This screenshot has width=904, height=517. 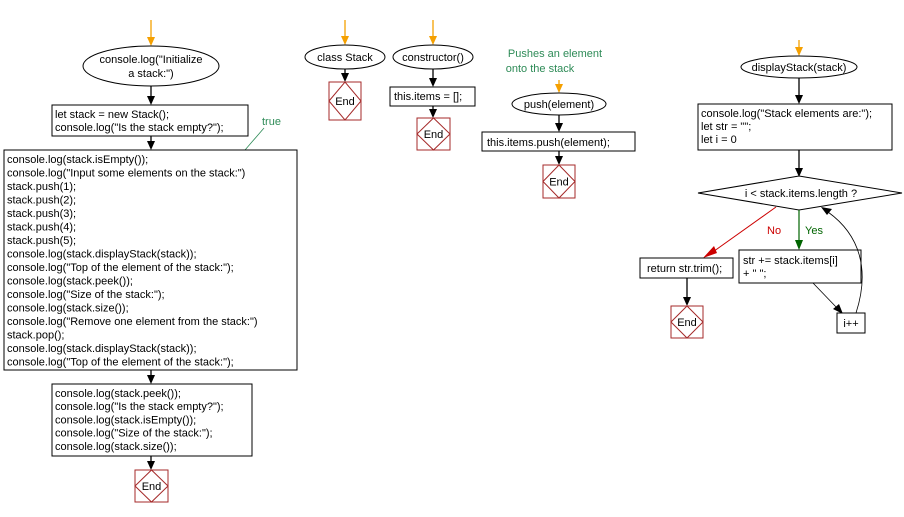 What do you see at coordinates (774, 231) in the screenshot?
I see `no-label: No` at bounding box center [774, 231].